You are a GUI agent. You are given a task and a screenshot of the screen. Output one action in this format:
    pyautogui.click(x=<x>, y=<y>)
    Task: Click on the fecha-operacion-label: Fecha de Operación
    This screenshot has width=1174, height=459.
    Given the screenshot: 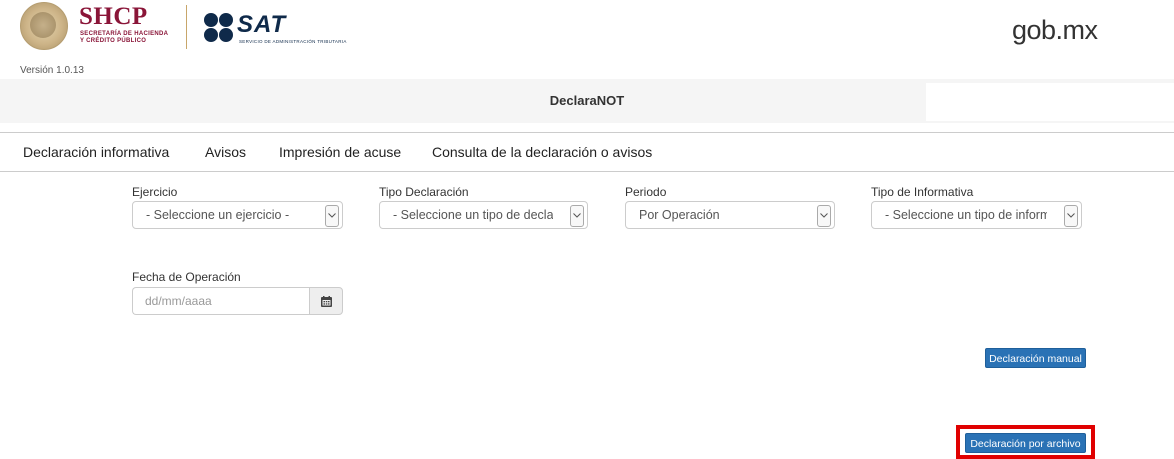 What is the action you would take?
    pyautogui.click(x=186, y=277)
    